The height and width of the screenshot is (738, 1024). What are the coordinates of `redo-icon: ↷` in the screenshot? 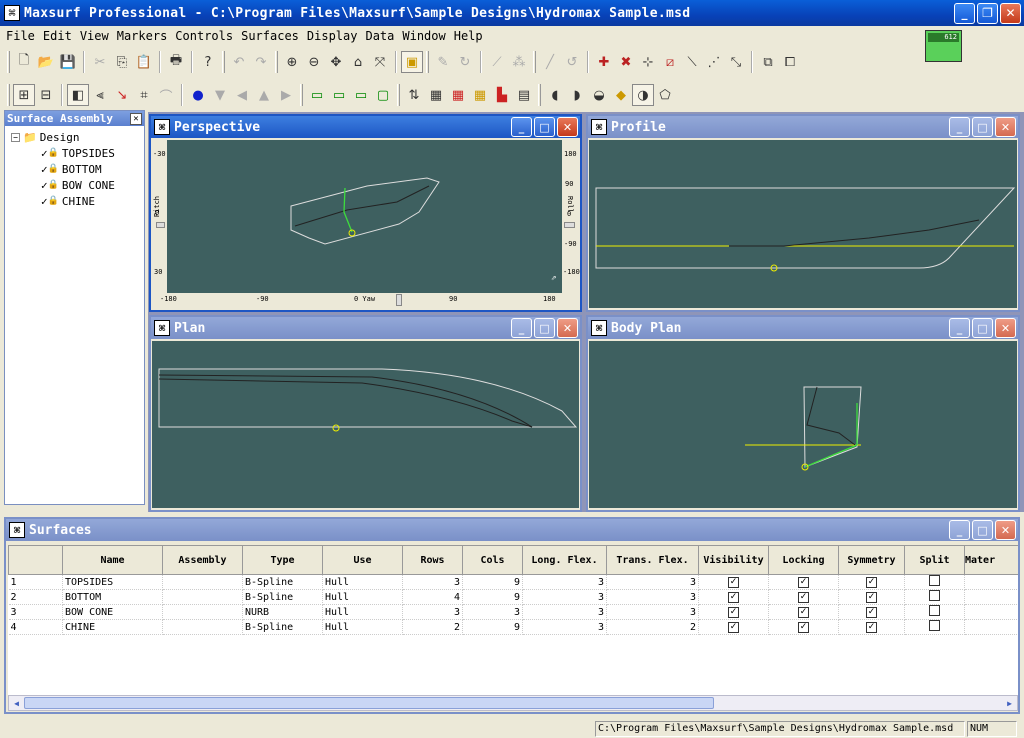 It's located at (261, 62).